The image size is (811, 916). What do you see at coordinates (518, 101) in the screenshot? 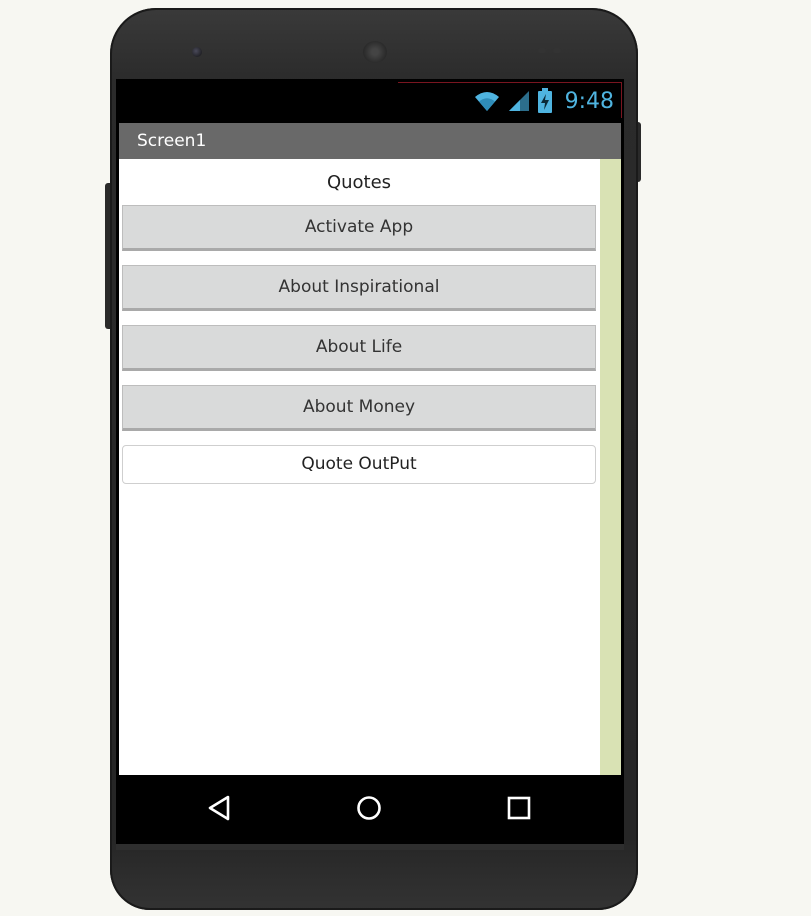
I see `cell-signal-icon` at bounding box center [518, 101].